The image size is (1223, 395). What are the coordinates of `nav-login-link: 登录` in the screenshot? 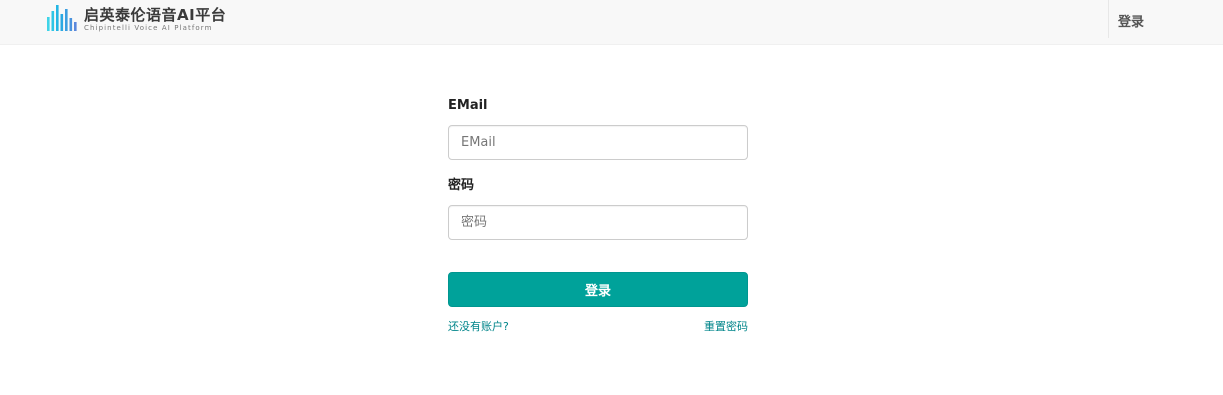 It's located at (1131, 20).